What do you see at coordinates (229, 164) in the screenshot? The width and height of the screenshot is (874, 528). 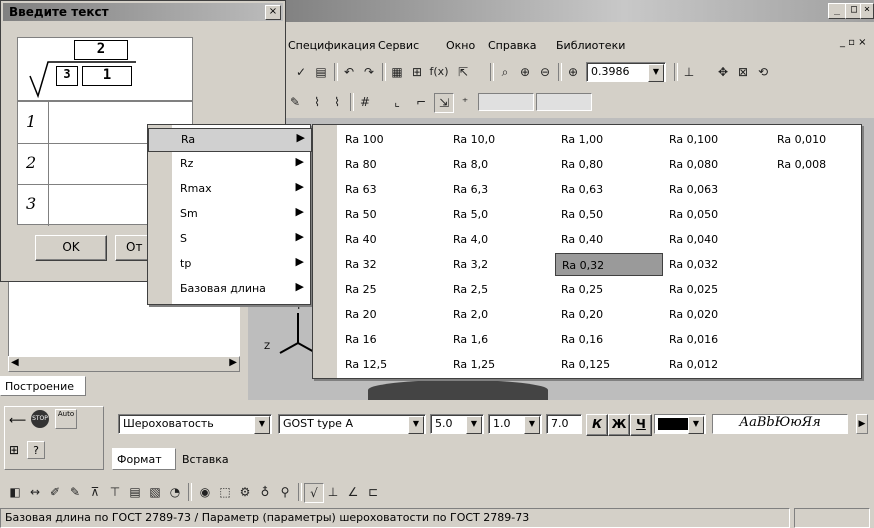 I see `menu-item-rz: Rz ▶` at bounding box center [229, 164].